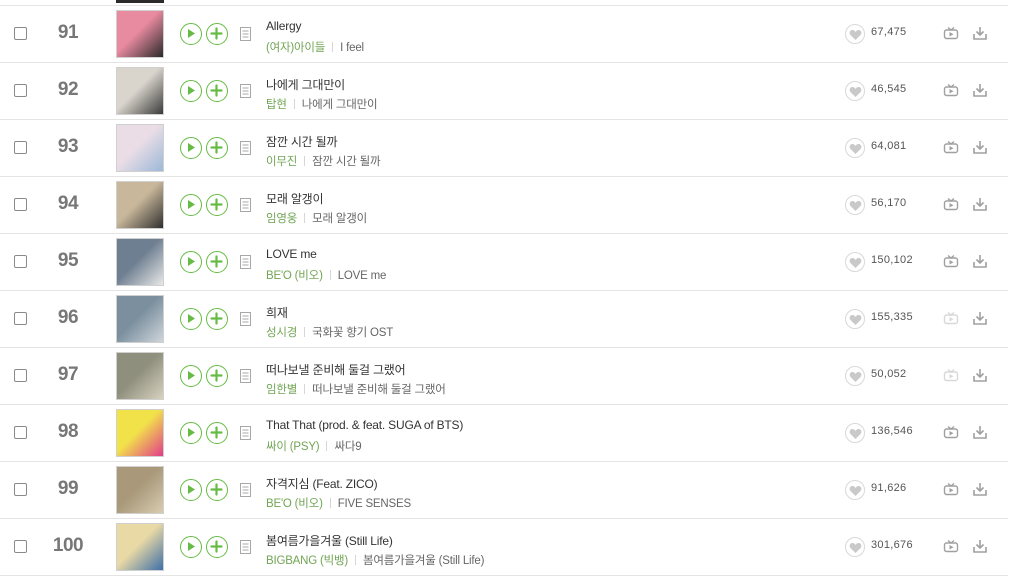  Describe the element at coordinates (329, 540) in the screenshot. I see `song-title: 봄여름가을겨울 (Still Life)` at that location.